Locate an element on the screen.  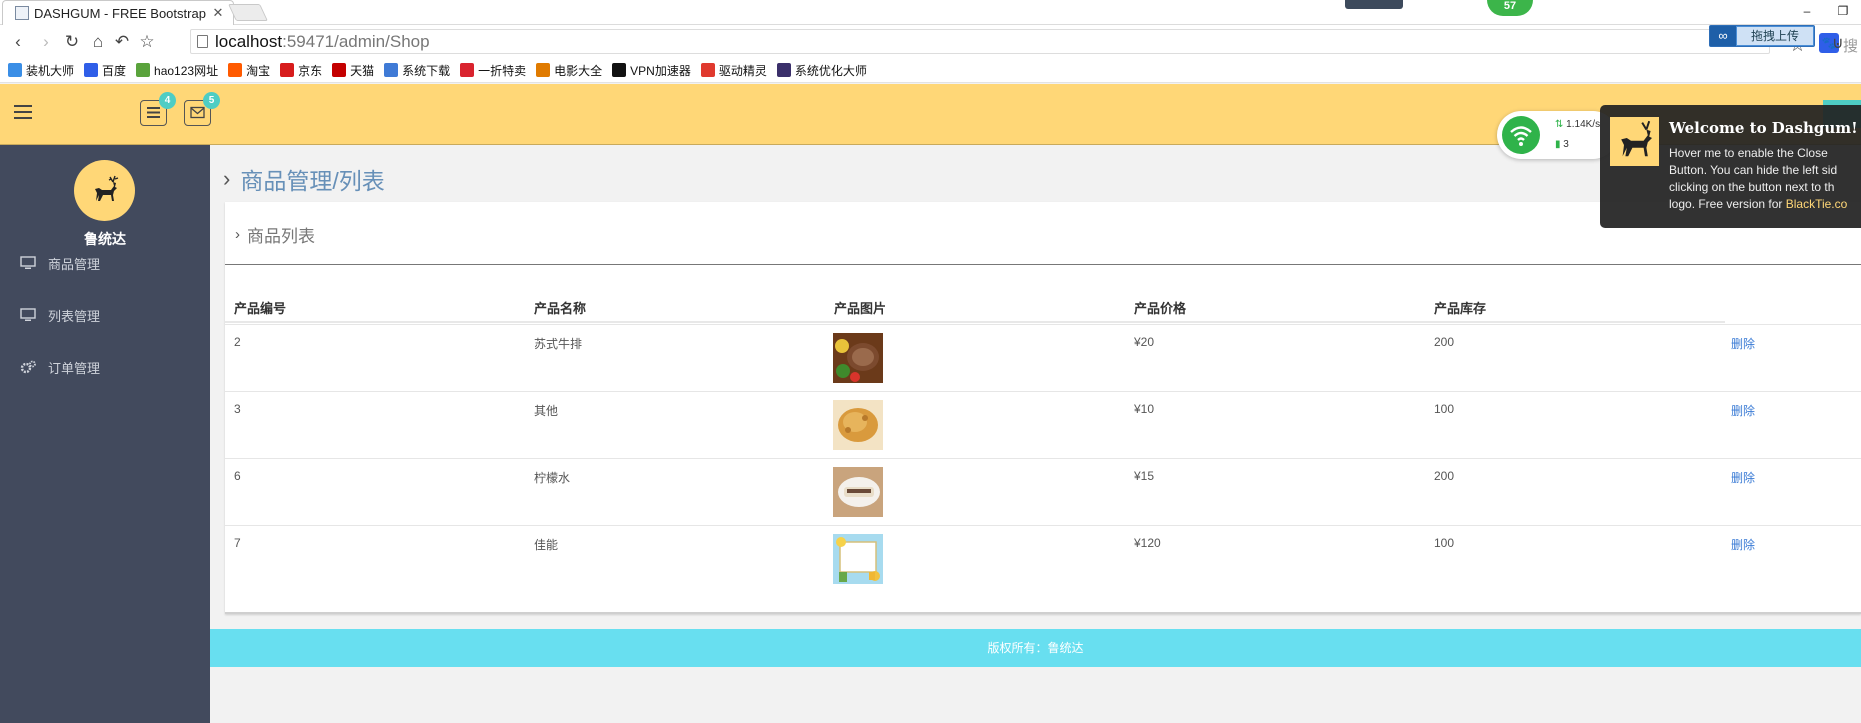
browser-tab: DASHGUM - FREE Bootstrap ✕ is located at coordinates (118, 12).